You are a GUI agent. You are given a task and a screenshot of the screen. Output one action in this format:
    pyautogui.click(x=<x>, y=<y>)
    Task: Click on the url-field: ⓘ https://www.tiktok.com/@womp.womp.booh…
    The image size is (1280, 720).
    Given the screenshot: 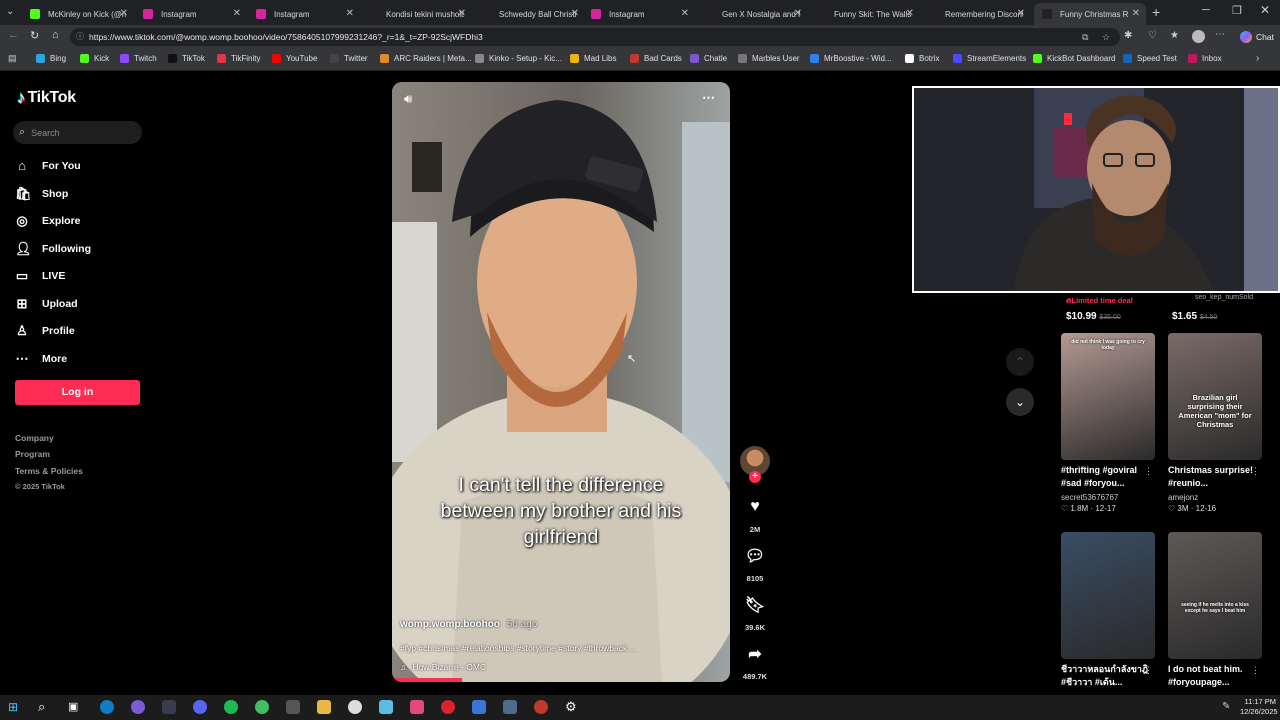 What is the action you would take?
    pyautogui.click(x=595, y=37)
    